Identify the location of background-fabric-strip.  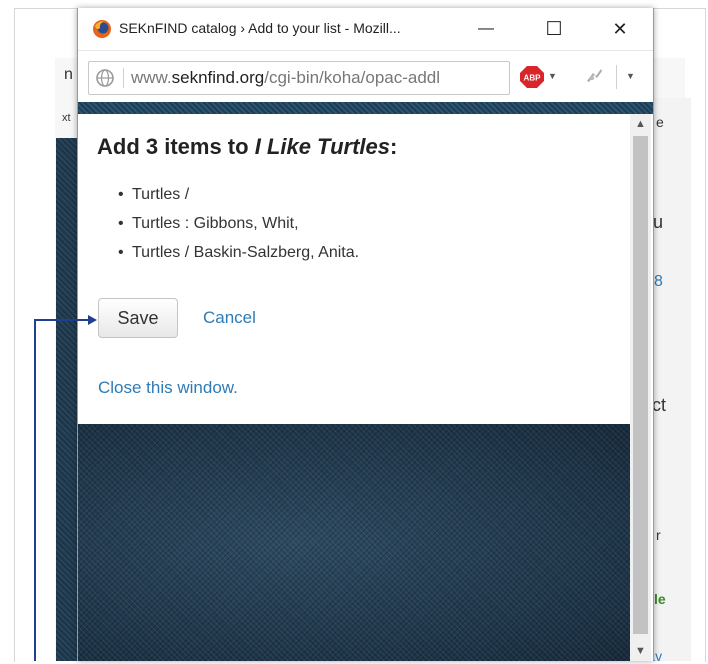
(66, 399).